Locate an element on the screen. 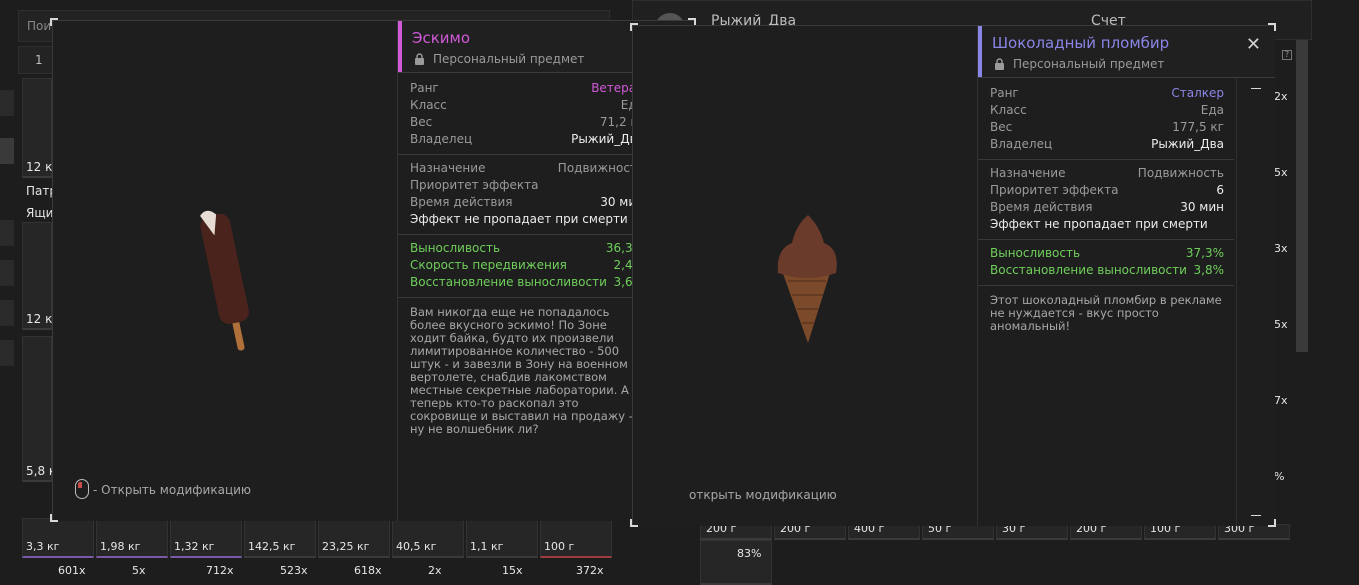 Image resolution: width=1359 pixels, height=585 pixels. item-weight: 1,32 кг is located at coordinates (194, 546).